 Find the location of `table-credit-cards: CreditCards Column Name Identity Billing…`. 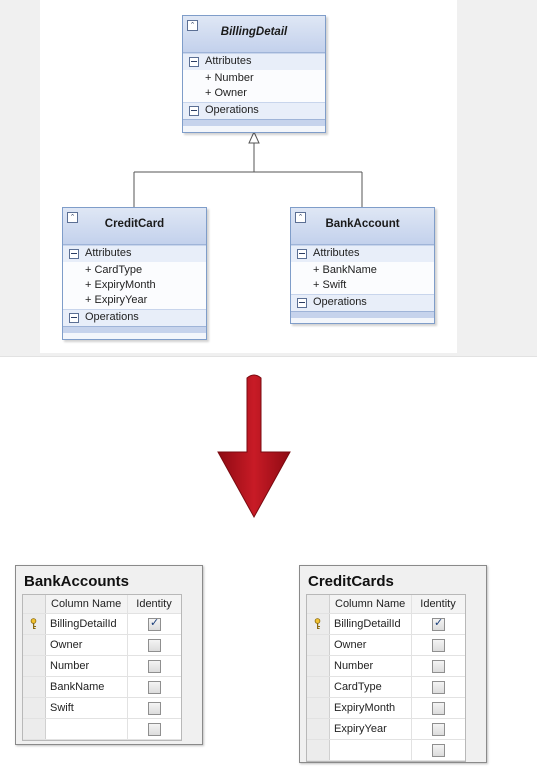

table-credit-cards: CreditCards Column Name Identity Billing… is located at coordinates (393, 664).